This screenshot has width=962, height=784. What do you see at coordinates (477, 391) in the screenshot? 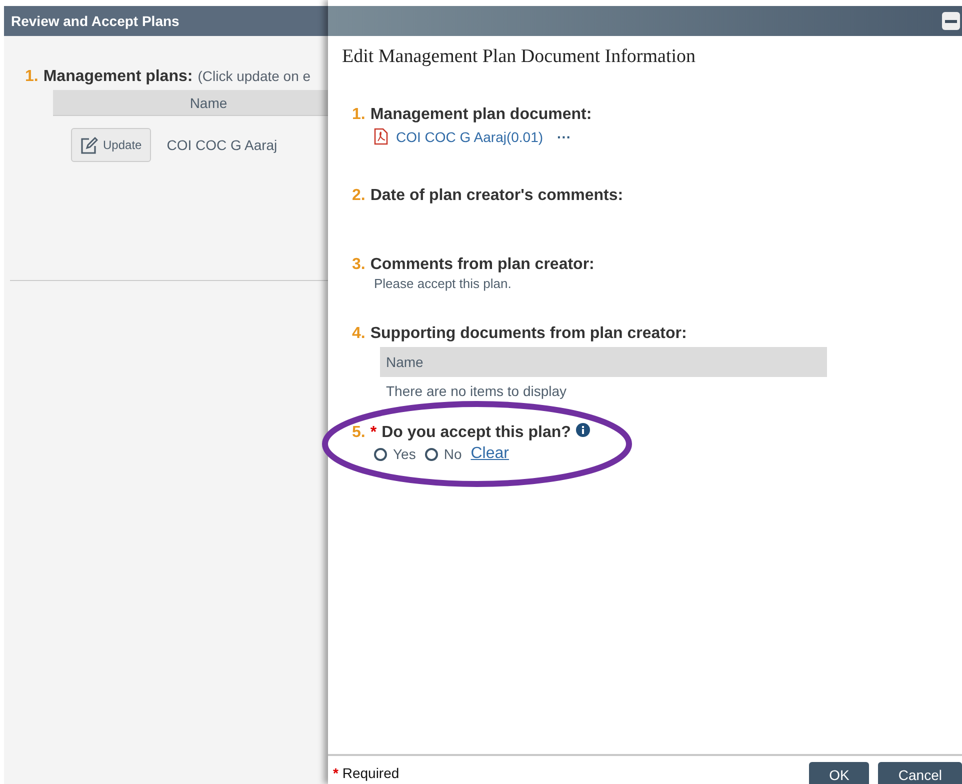
I see `empty-message: There are no items to display` at bounding box center [477, 391].